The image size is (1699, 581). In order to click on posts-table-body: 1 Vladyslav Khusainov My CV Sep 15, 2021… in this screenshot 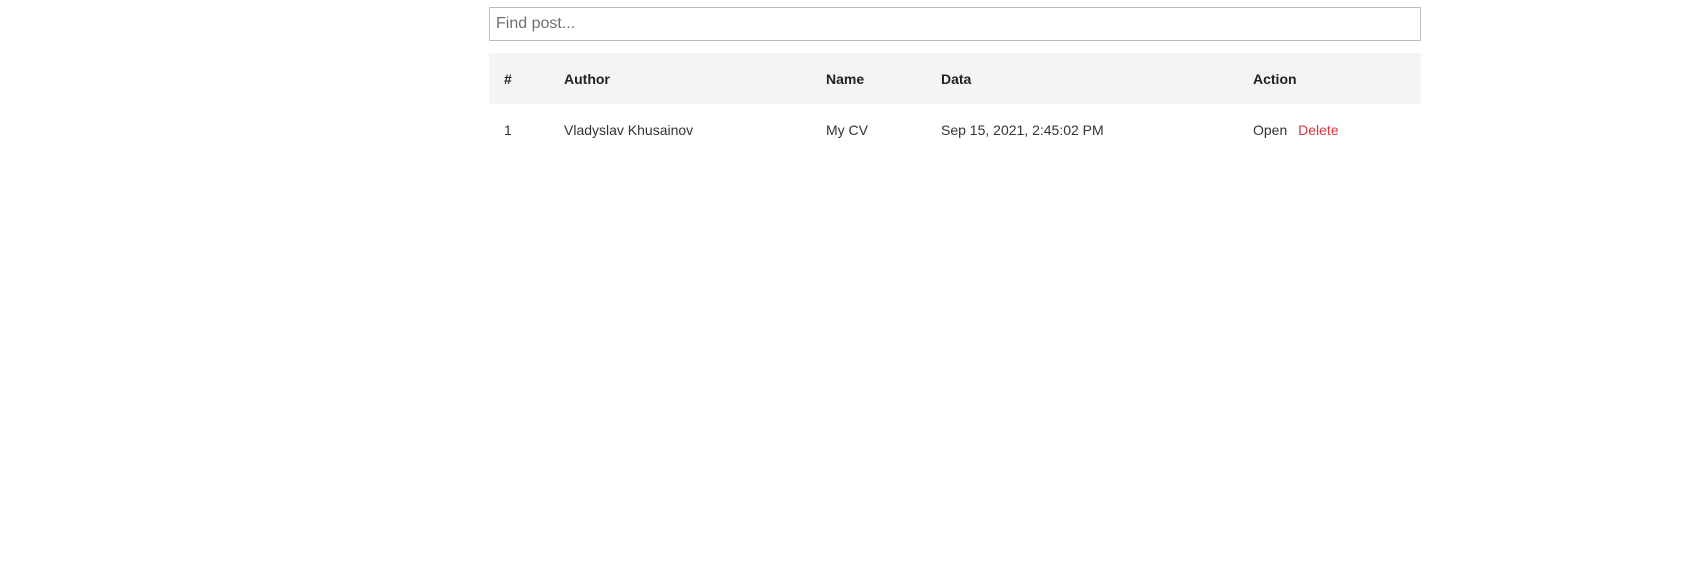, I will do `click(955, 130)`.